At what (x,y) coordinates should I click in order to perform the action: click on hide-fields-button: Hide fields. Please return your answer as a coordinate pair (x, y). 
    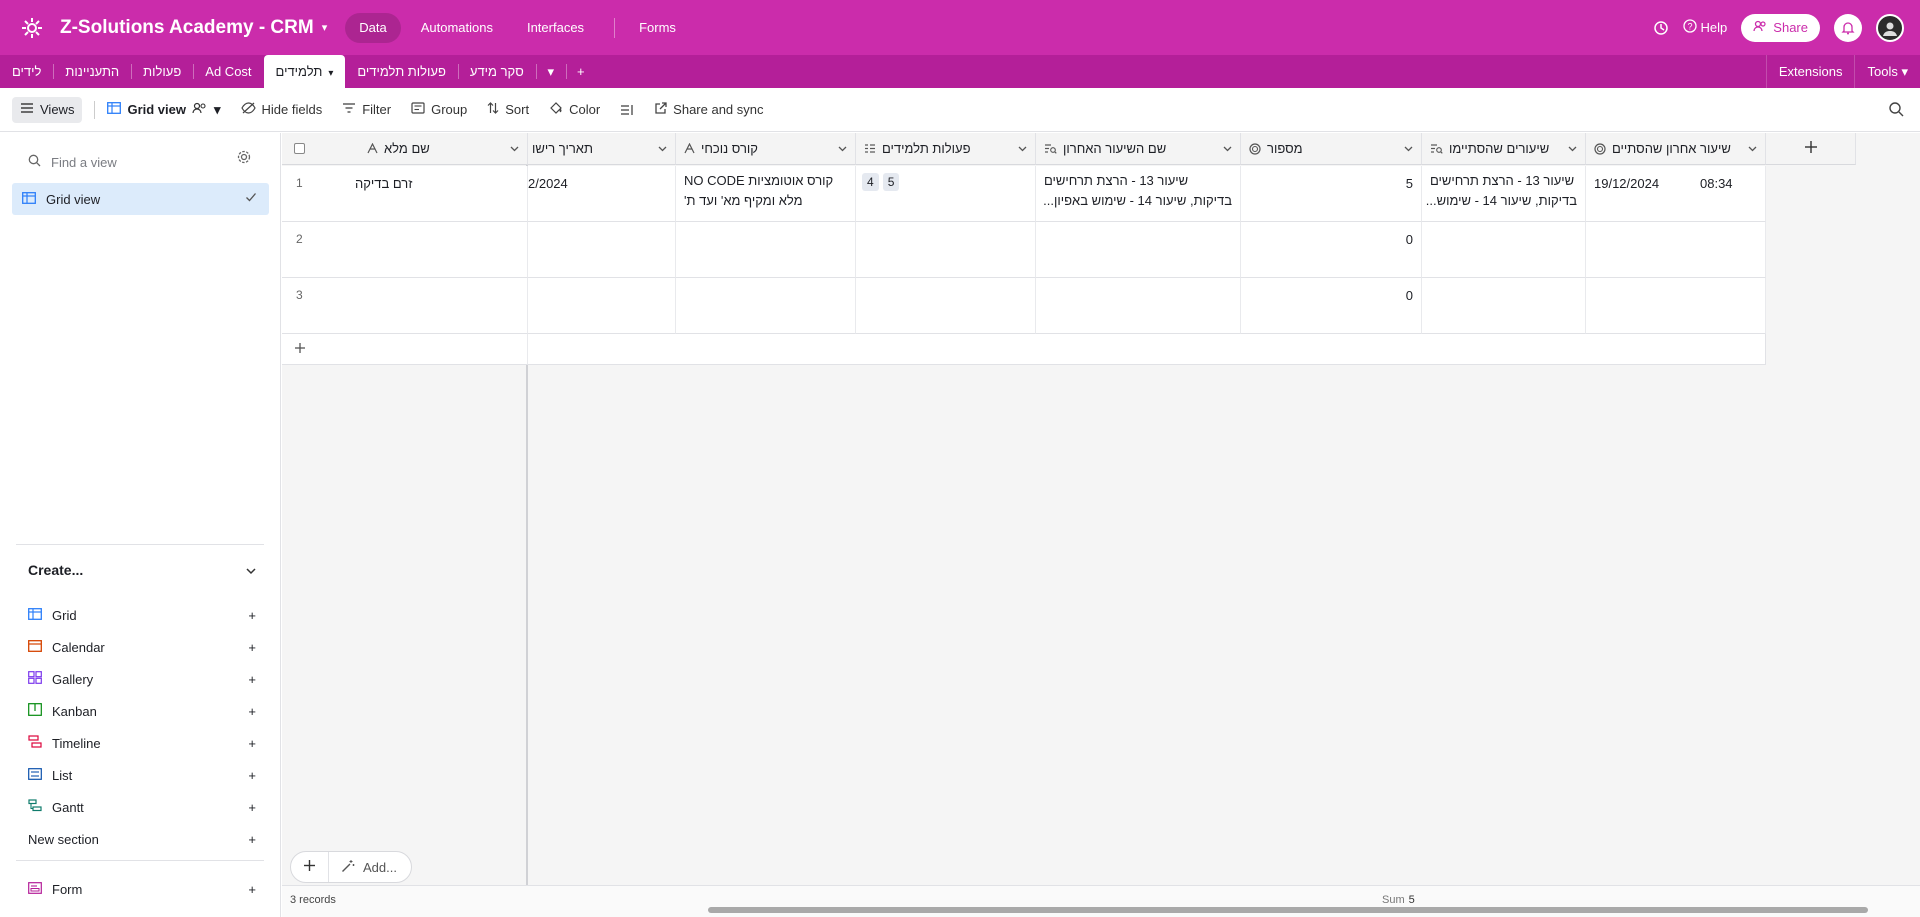
    Looking at the image, I should click on (281, 109).